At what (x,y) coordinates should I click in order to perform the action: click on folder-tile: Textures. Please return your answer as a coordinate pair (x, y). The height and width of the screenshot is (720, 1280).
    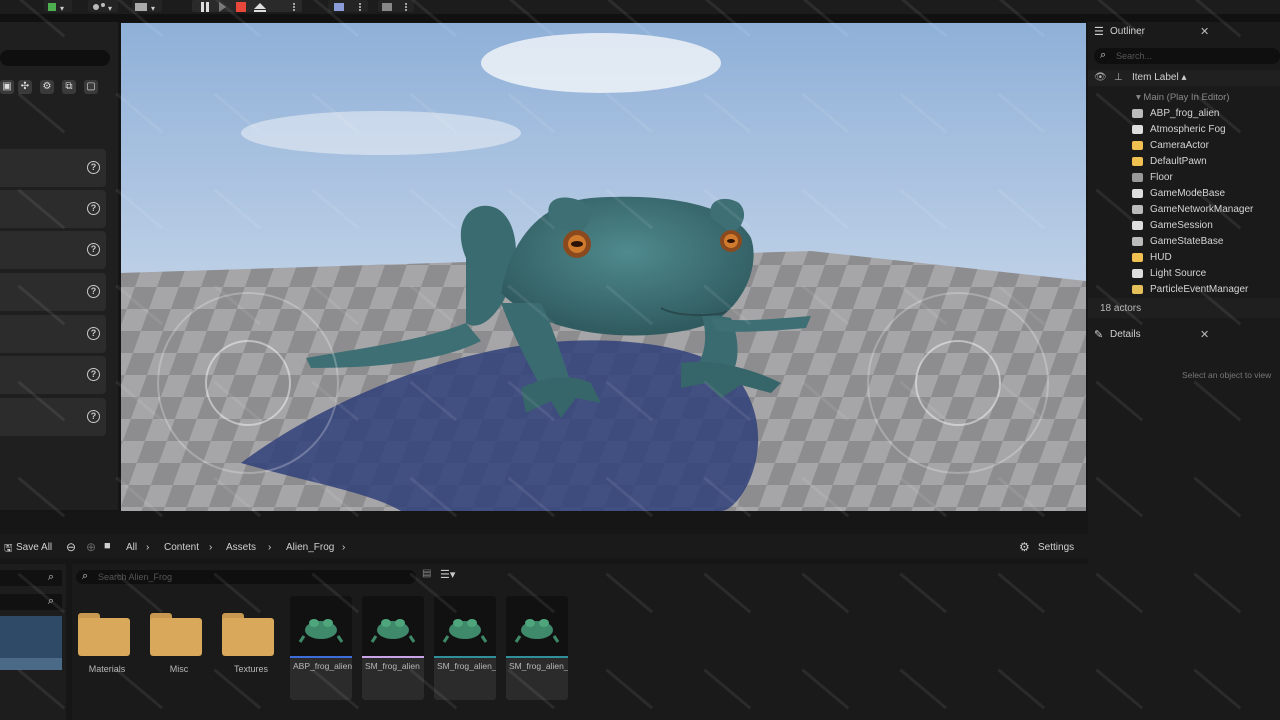
    Looking at the image, I should click on (246, 640).